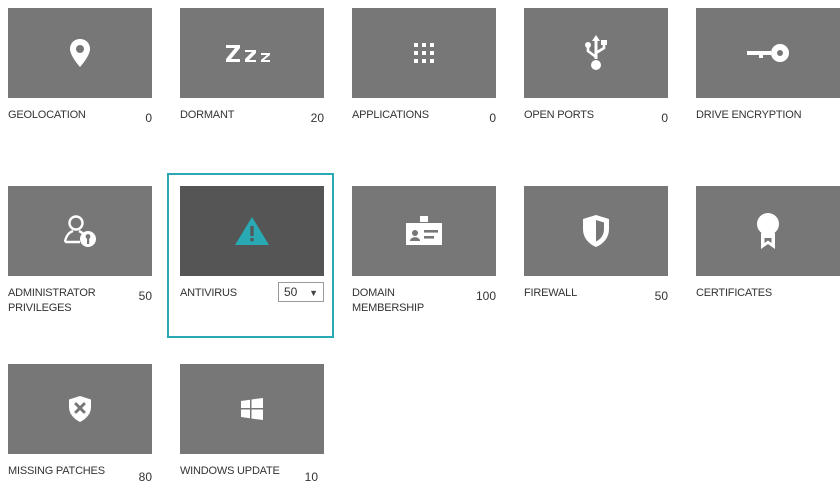 This screenshot has height=504, width=840. I want to click on tile-label: FIREWALL, so click(551, 293).